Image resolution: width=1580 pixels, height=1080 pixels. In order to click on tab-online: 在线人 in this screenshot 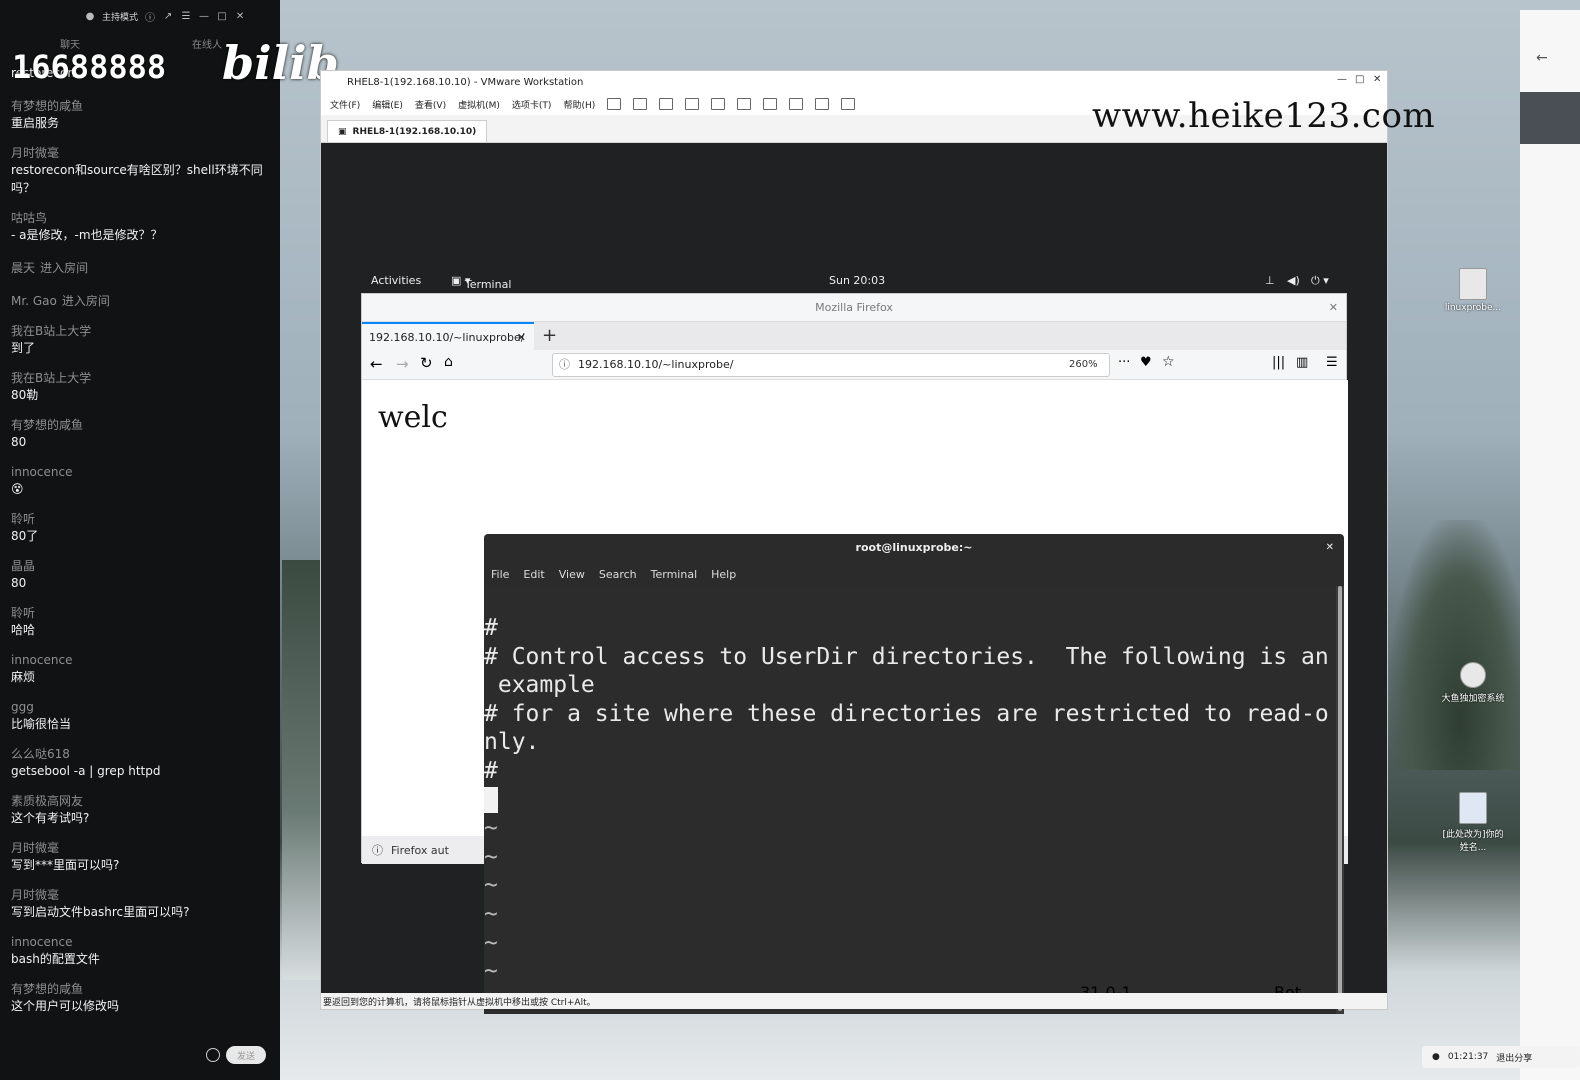, I will do `click(207, 43)`.